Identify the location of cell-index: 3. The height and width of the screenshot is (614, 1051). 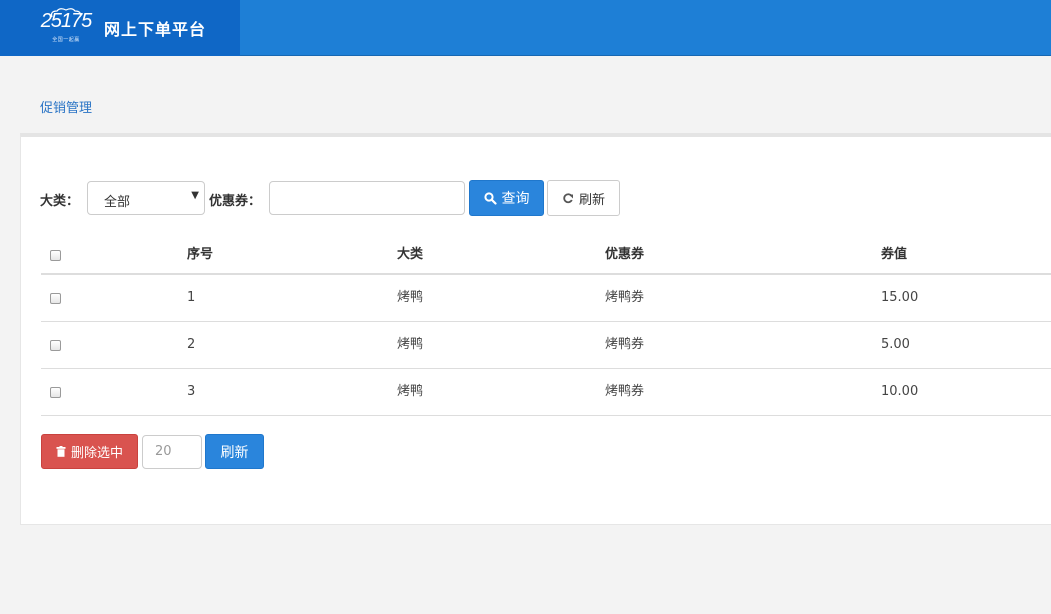
(191, 391).